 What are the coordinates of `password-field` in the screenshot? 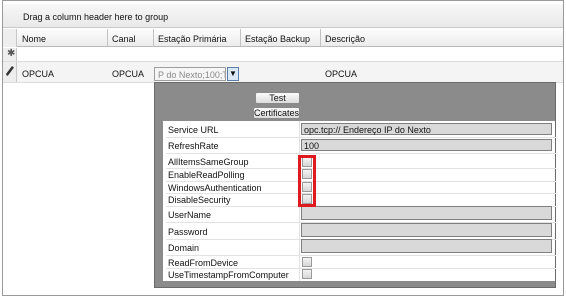 It's located at (426, 230).